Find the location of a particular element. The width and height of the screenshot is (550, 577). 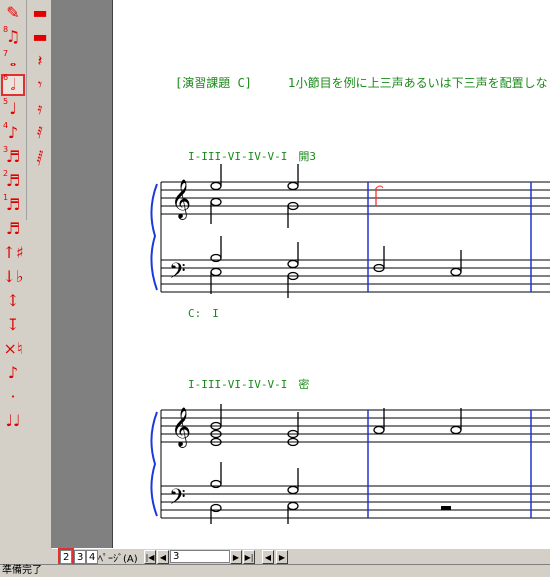

tool-glyph: 𝅝 is located at coordinates (13, 60).